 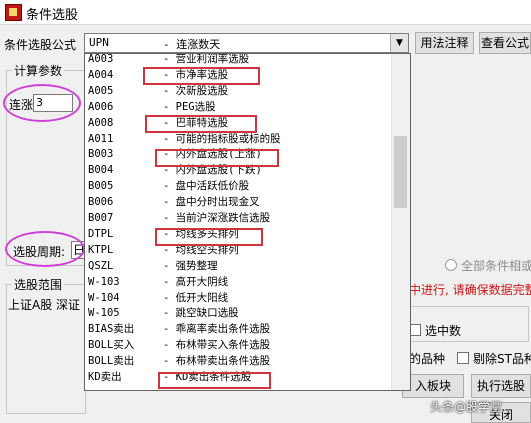 What do you see at coordinates (196, 281) in the screenshot?
I see `dropdown-item-desc: - 高开大阴线` at bounding box center [196, 281].